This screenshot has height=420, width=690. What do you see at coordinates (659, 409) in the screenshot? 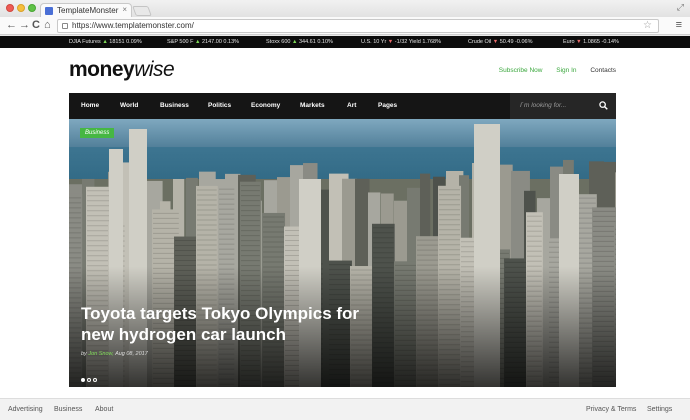
I see `footer-settings-link: Settings` at bounding box center [659, 409].